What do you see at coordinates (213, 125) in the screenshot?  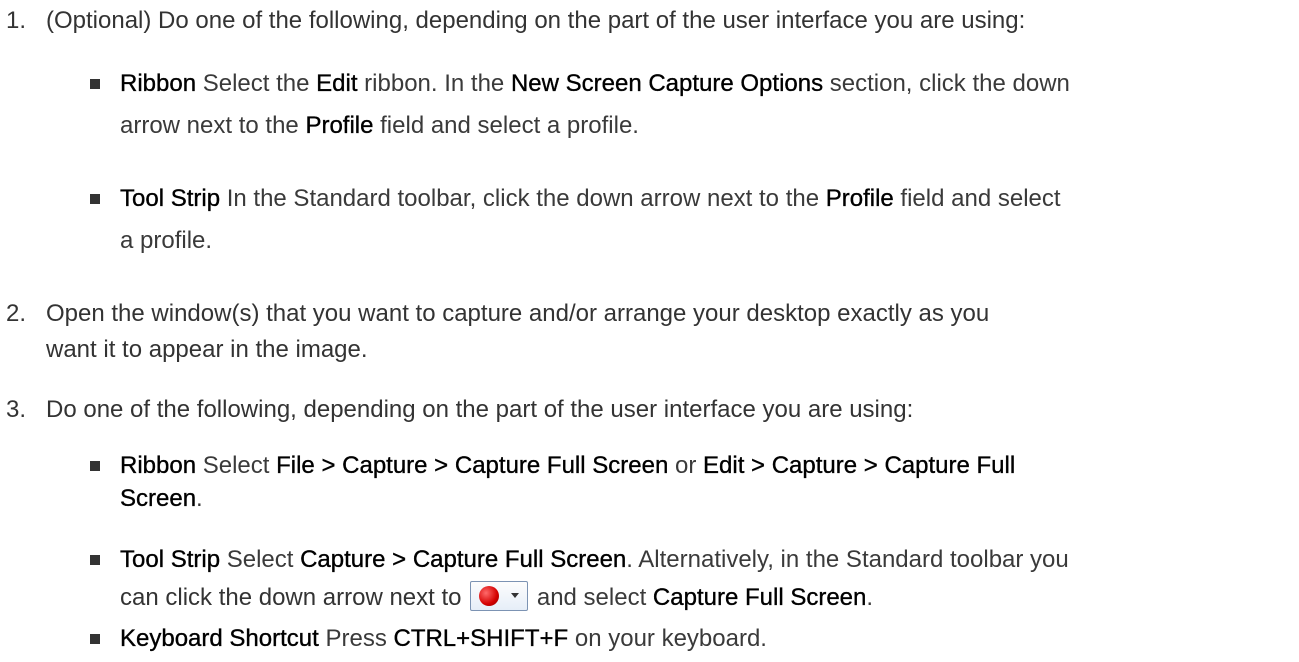 I see `text-run: arrow next to the` at bounding box center [213, 125].